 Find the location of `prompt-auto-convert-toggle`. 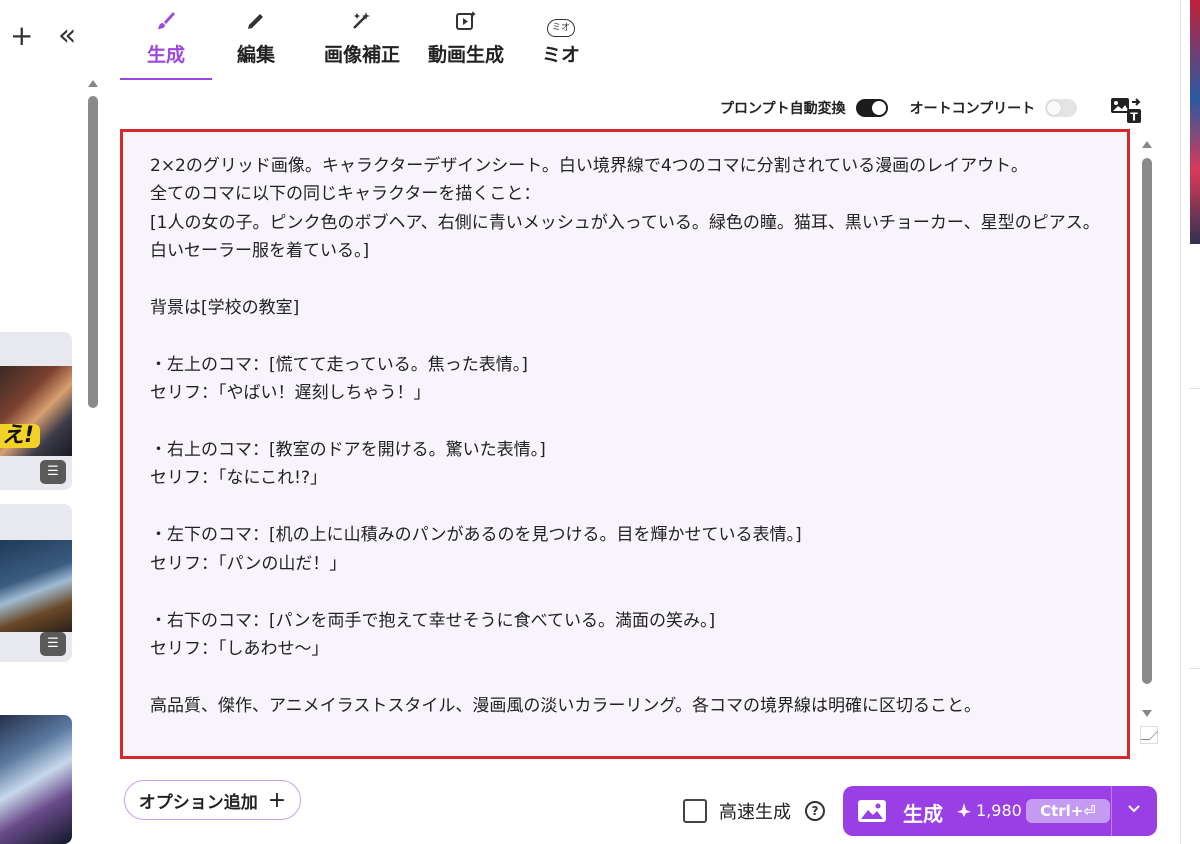

prompt-auto-convert-toggle is located at coordinates (871, 108).